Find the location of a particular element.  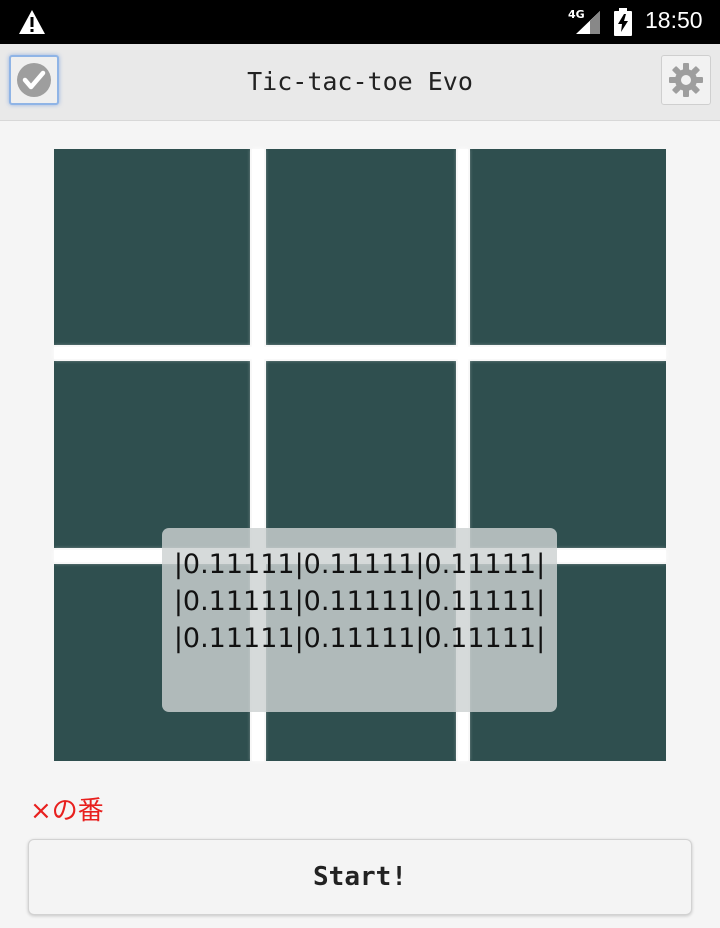

gear-icon is located at coordinates (686, 80).